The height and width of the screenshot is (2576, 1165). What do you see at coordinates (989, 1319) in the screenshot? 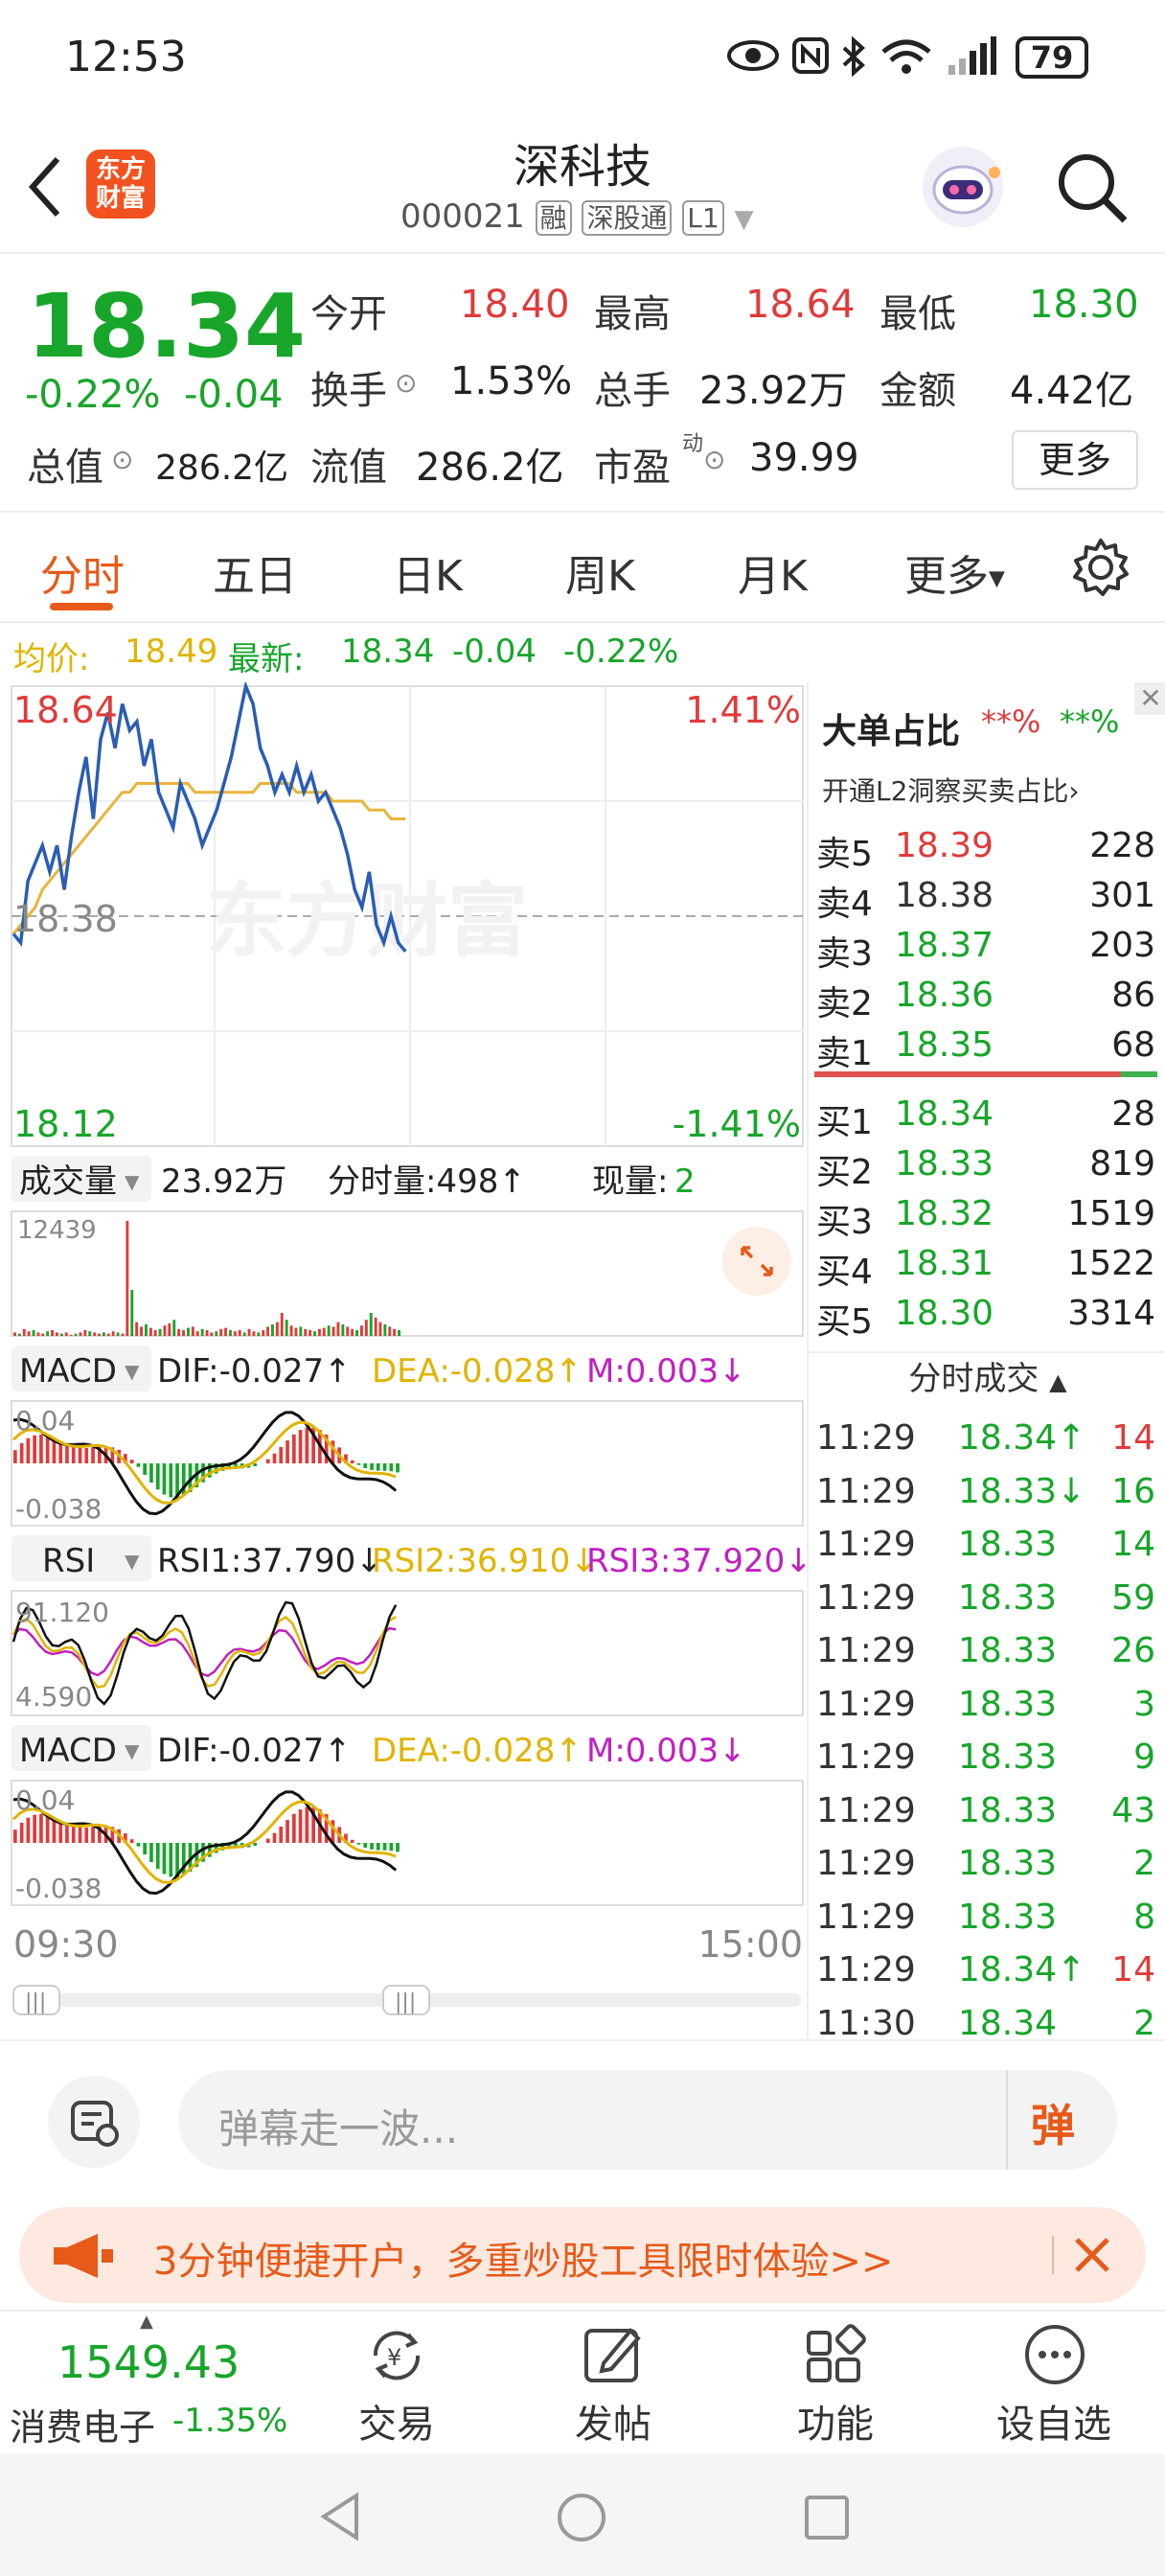
I see `bid-row: 买5 18.30 3314` at bounding box center [989, 1319].